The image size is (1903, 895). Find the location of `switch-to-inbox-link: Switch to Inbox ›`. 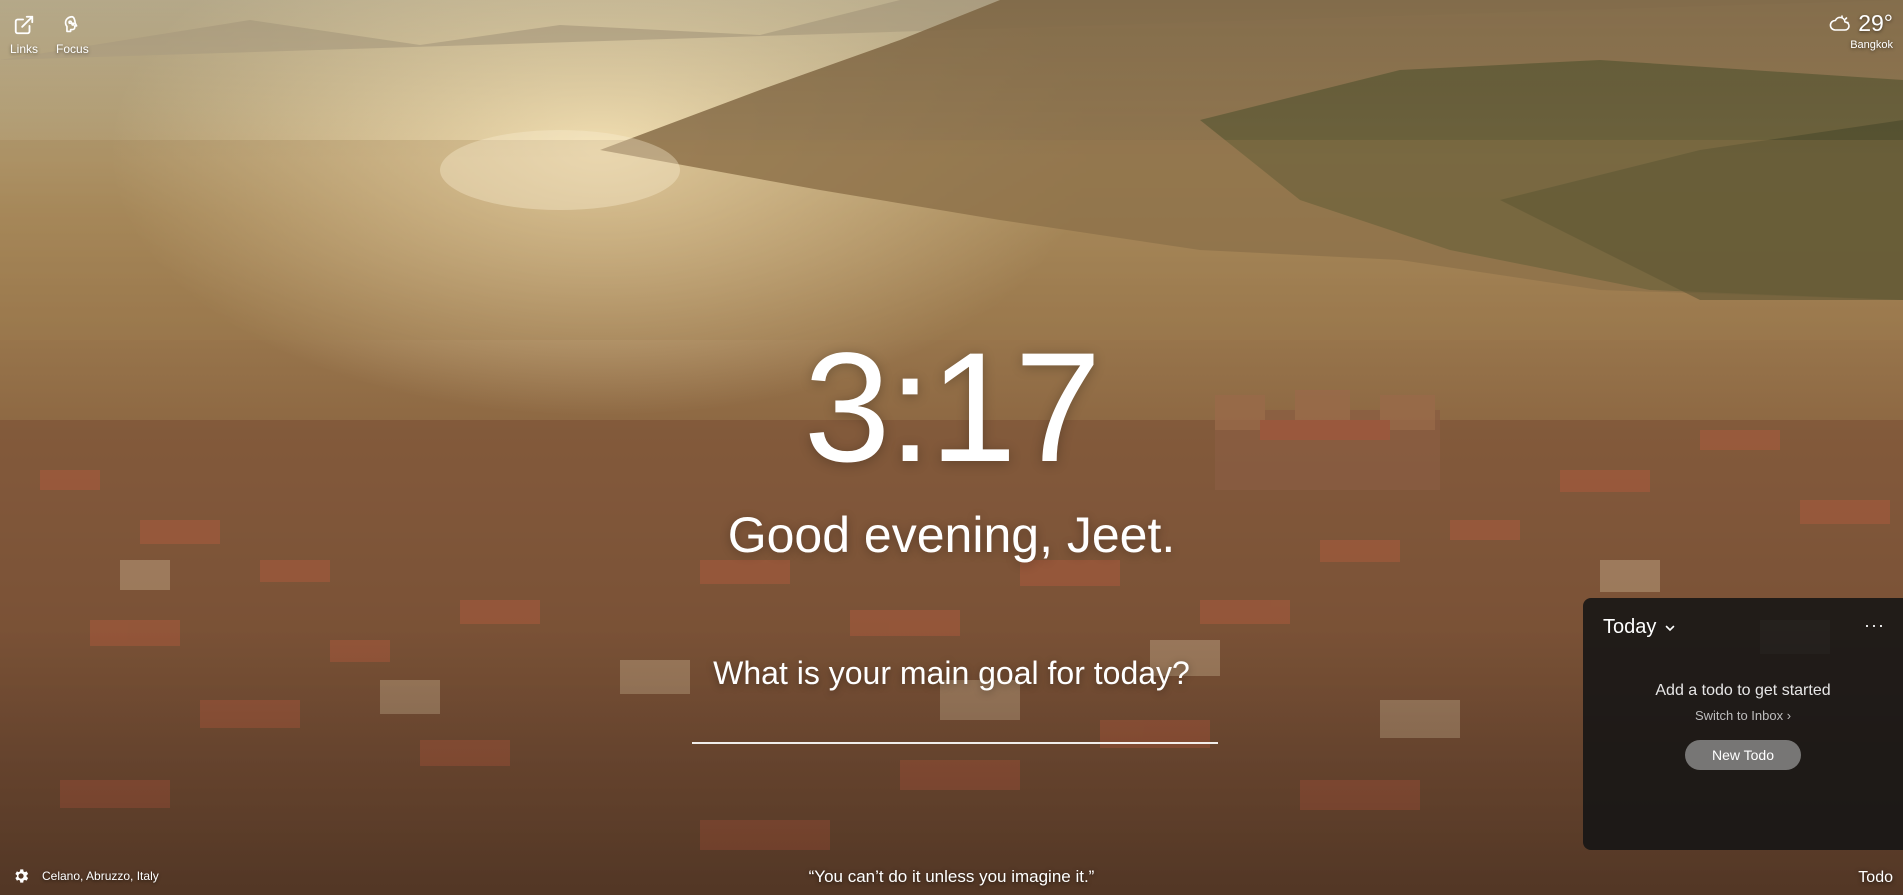

switch-to-inbox-link: Switch to Inbox › is located at coordinates (1743, 715).